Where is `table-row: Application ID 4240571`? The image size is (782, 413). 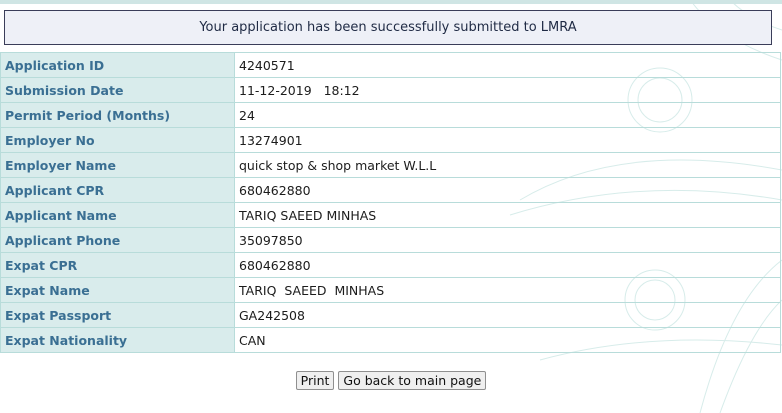 table-row: Application ID 4240571 is located at coordinates (390, 65).